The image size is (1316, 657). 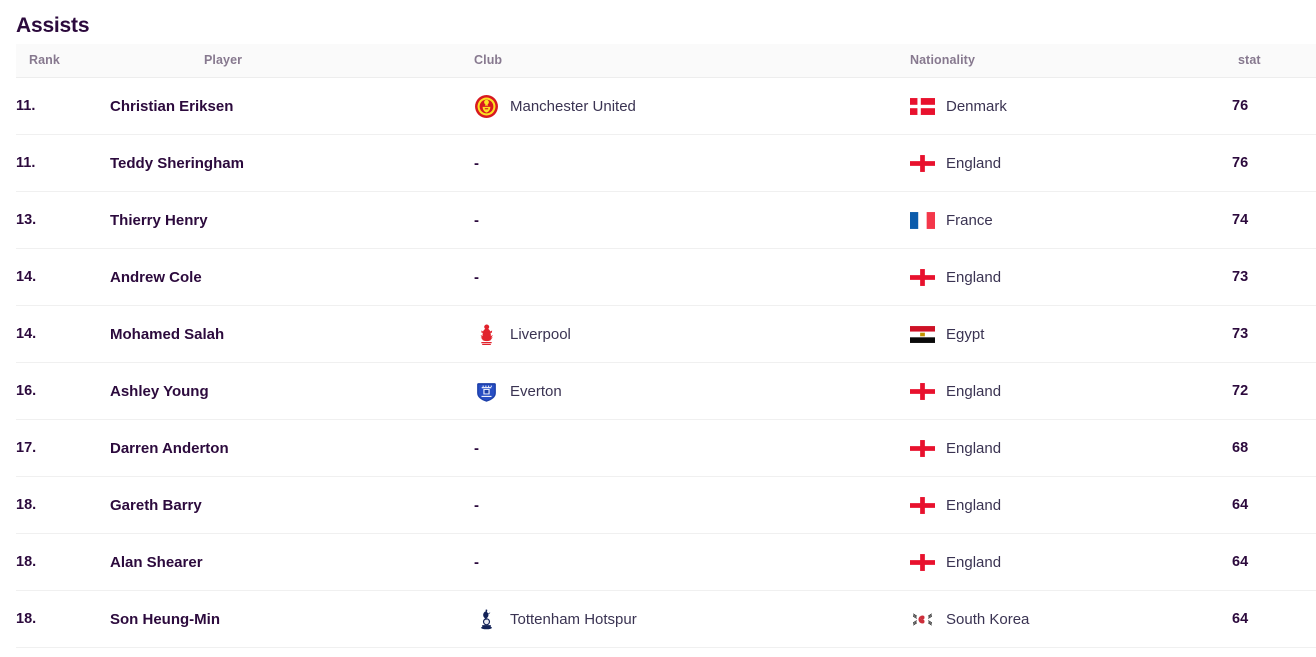 I want to click on table-header-row: Rank Player Club Nationality stat, so click(x=666, y=61).